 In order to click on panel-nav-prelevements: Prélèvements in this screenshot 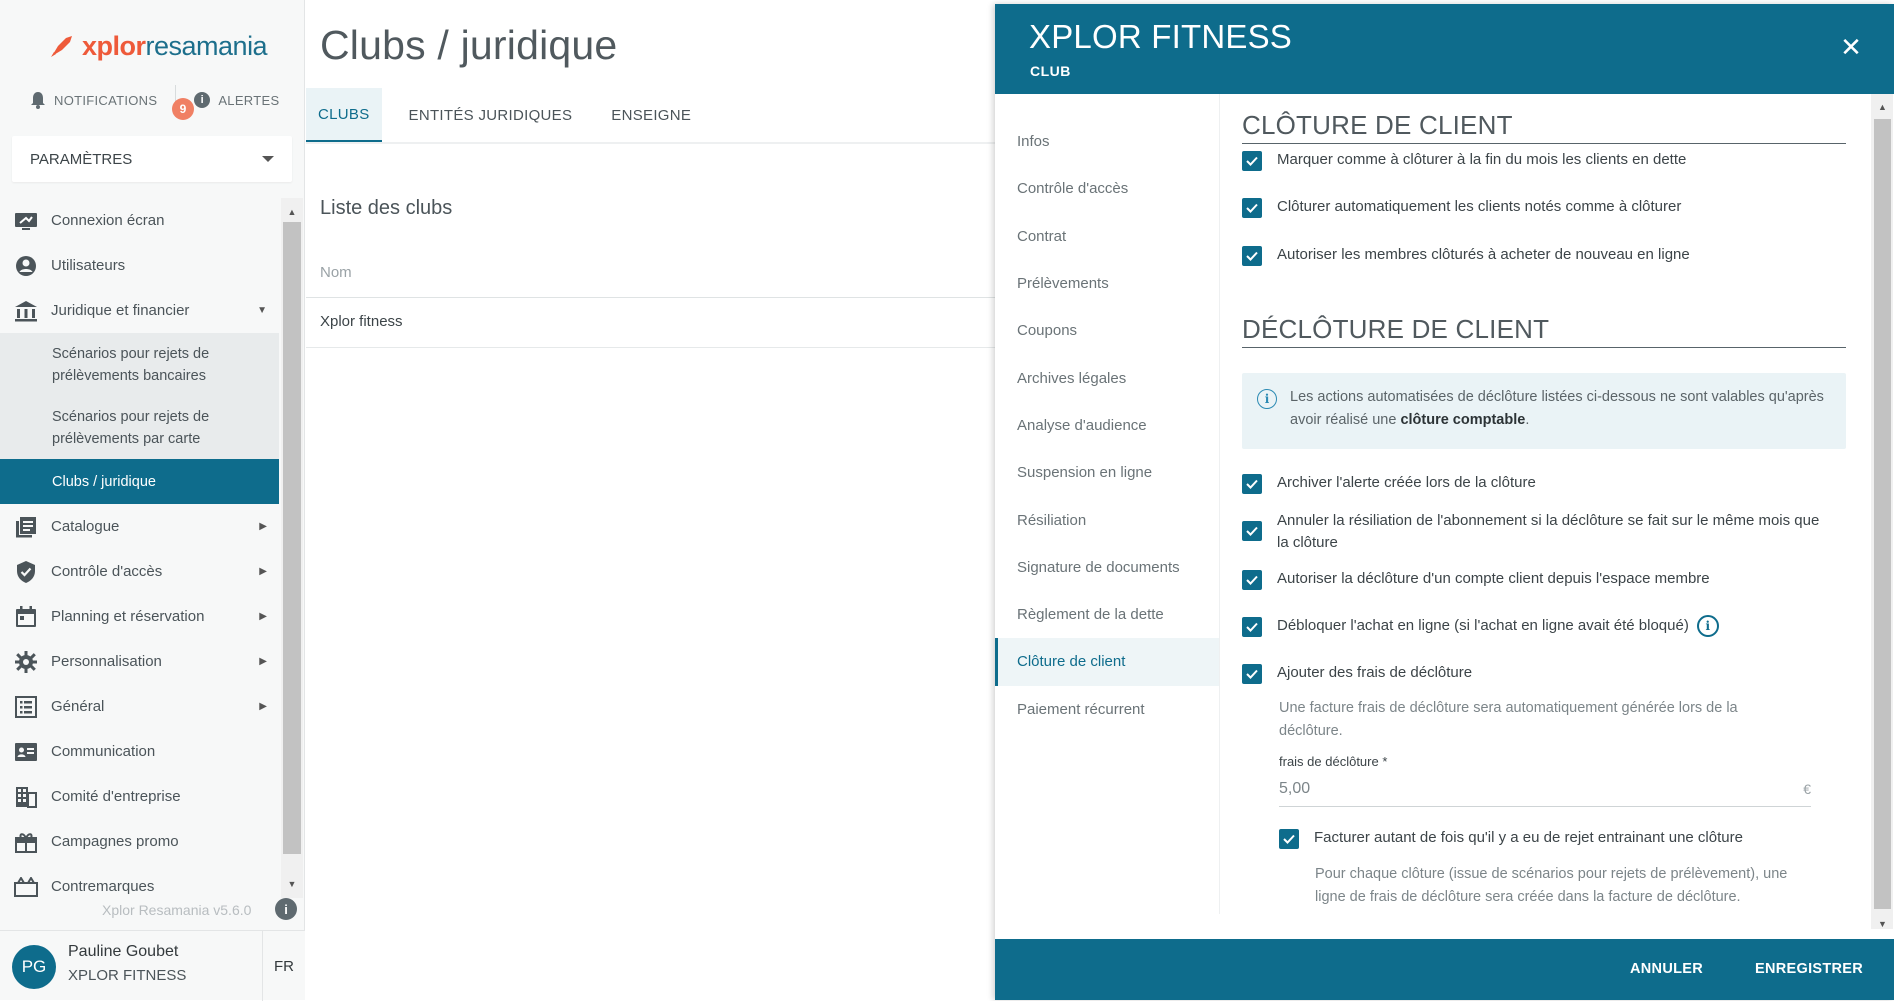, I will do `click(1107, 283)`.